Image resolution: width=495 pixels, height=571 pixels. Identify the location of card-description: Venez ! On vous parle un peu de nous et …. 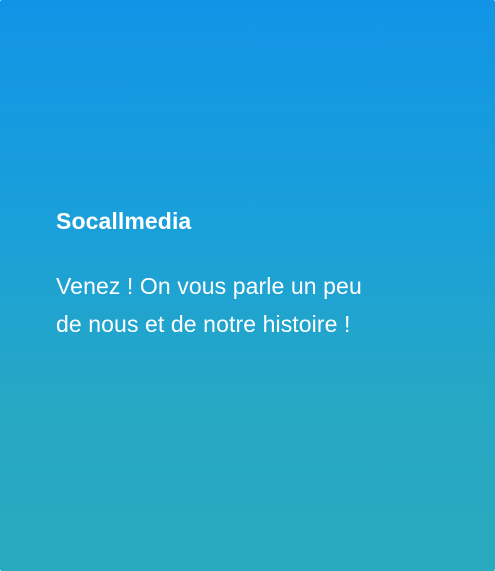
(209, 305).